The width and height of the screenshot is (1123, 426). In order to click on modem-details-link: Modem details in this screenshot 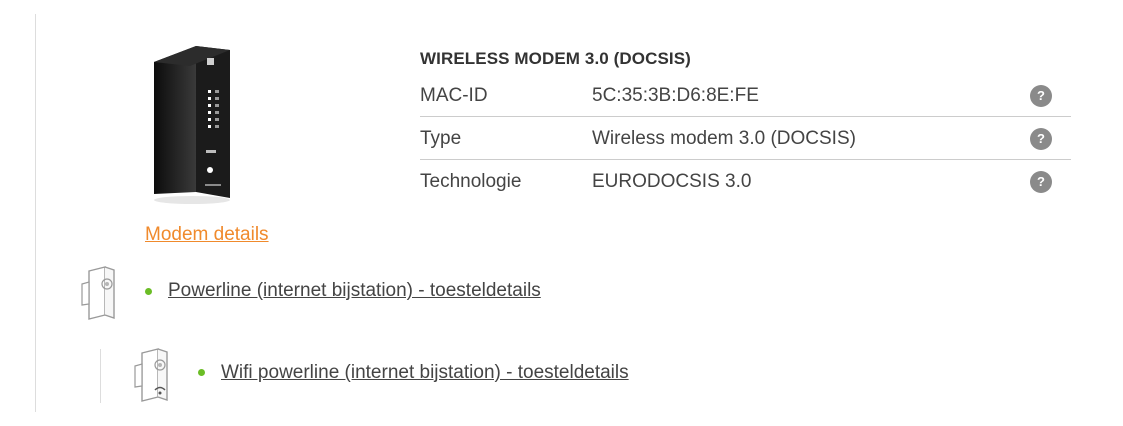, I will do `click(207, 235)`.